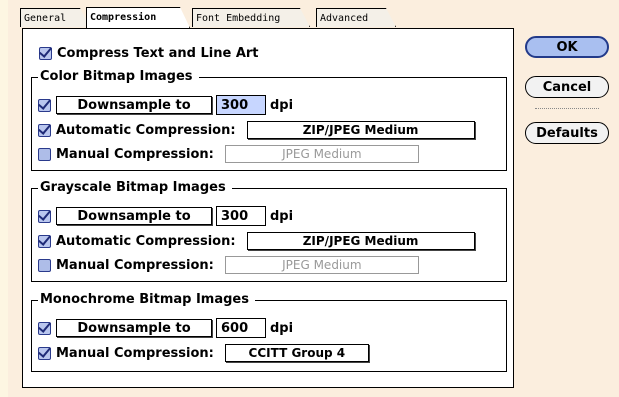 This screenshot has height=397, width=619. What do you see at coordinates (44, 130) in the screenshot?
I see `color-auto-checkbox` at bounding box center [44, 130].